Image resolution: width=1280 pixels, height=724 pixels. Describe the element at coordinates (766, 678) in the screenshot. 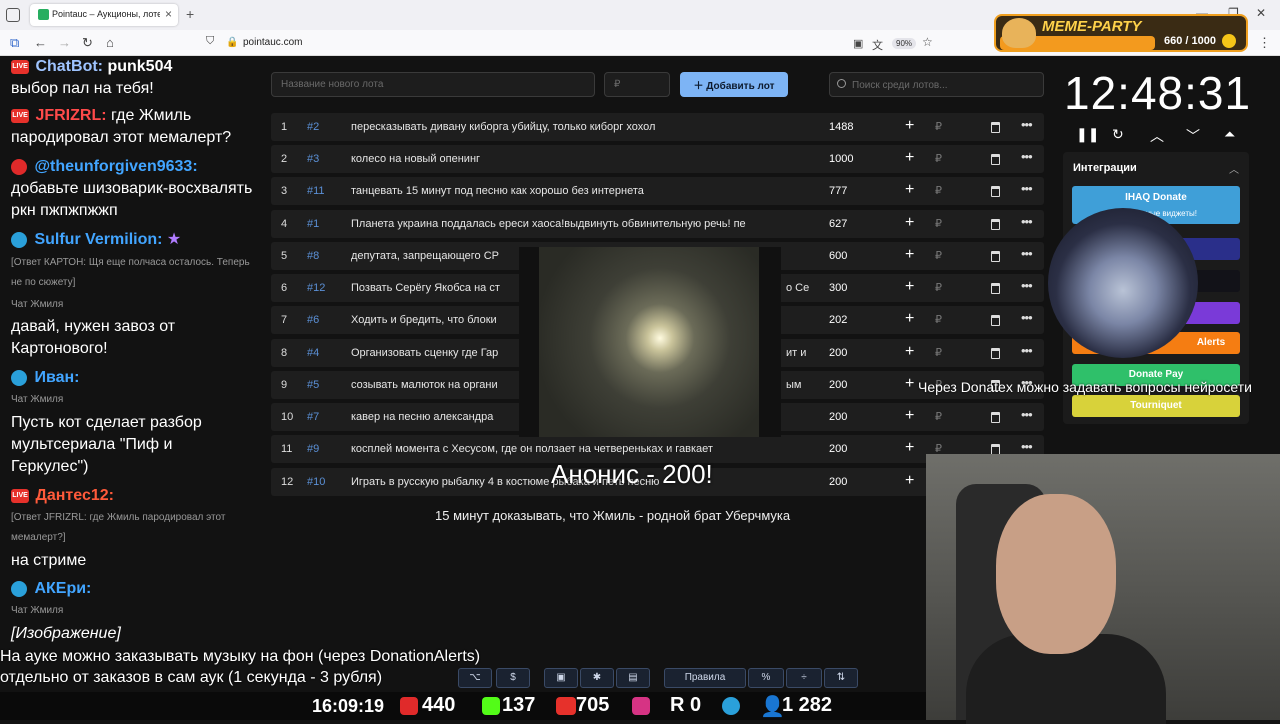

I see `percent-button: %` at that location.